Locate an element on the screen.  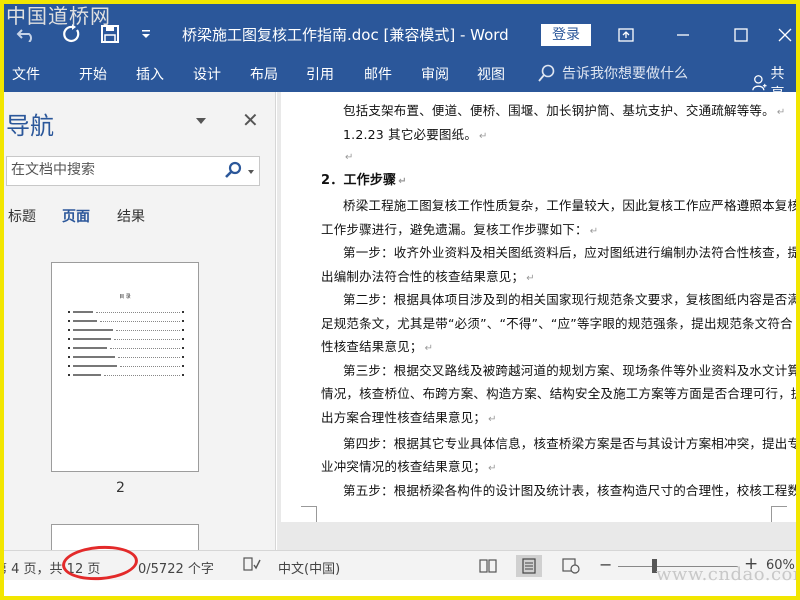
login-button: 登录 is located at coordinates (566, 35).